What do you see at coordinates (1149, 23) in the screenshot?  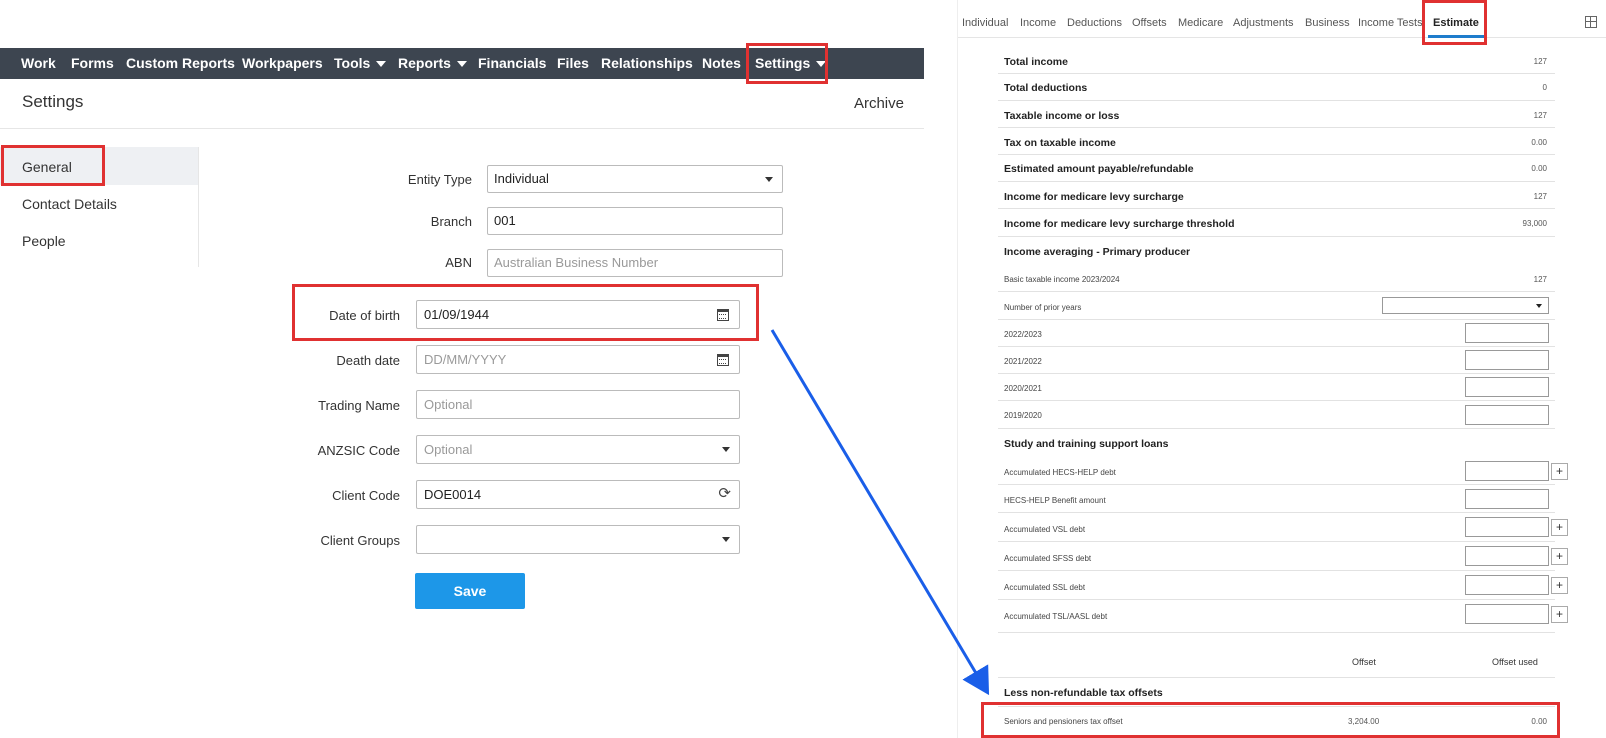 I see `tab-offsets: Offsets` at bounding box center [1149, 23].